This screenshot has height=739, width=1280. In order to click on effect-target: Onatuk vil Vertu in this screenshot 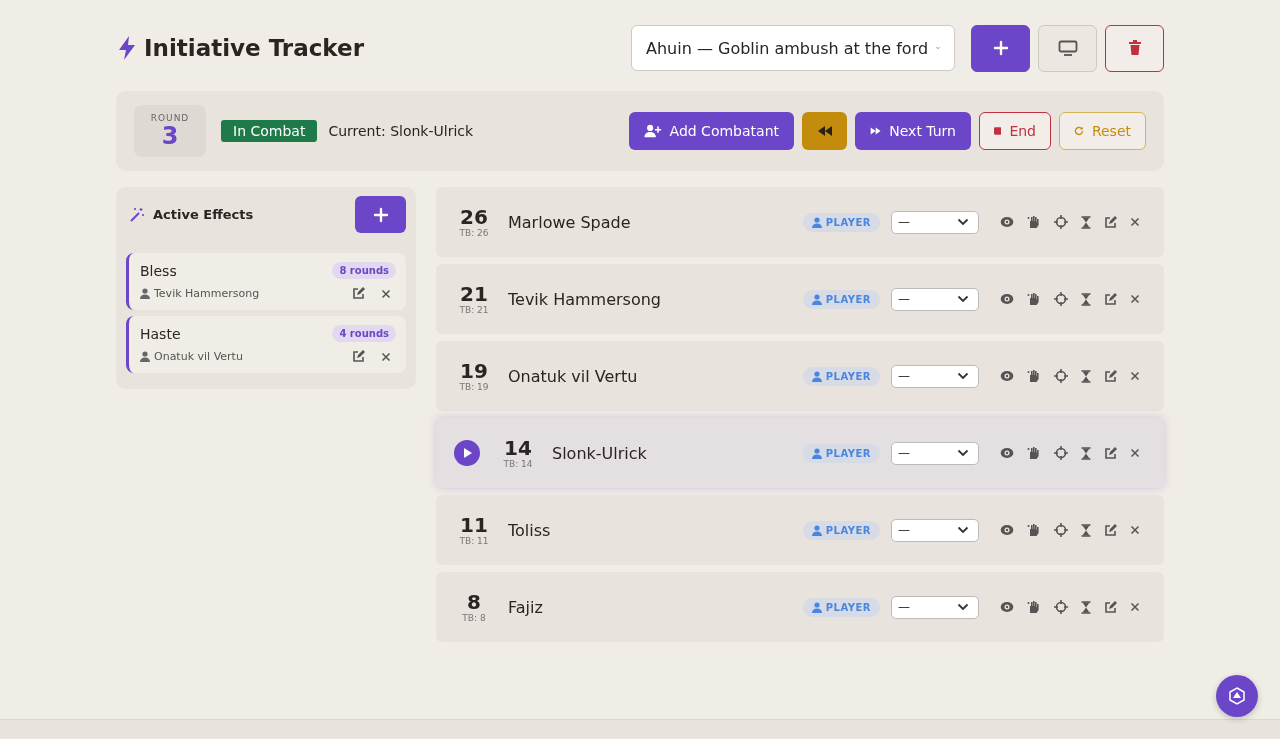, I will do `click(198, 356)`.